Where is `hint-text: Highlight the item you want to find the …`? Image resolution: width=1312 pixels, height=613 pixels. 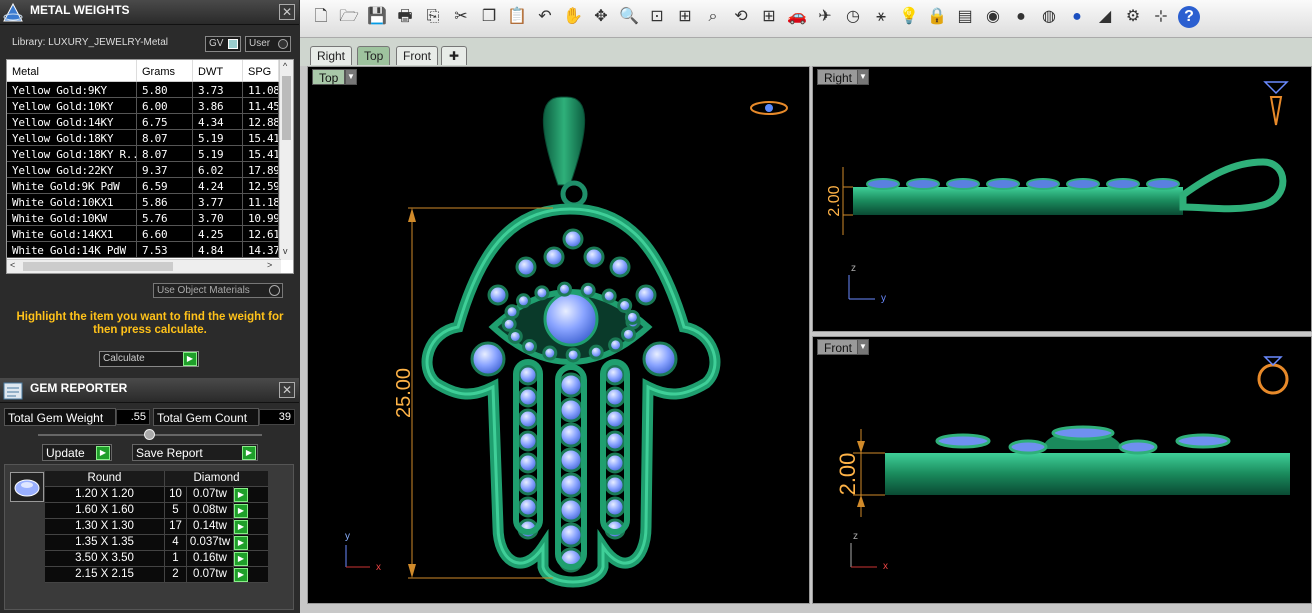 hint-text: Highlight the item you want to find the … is located at coordinates (150, 323).